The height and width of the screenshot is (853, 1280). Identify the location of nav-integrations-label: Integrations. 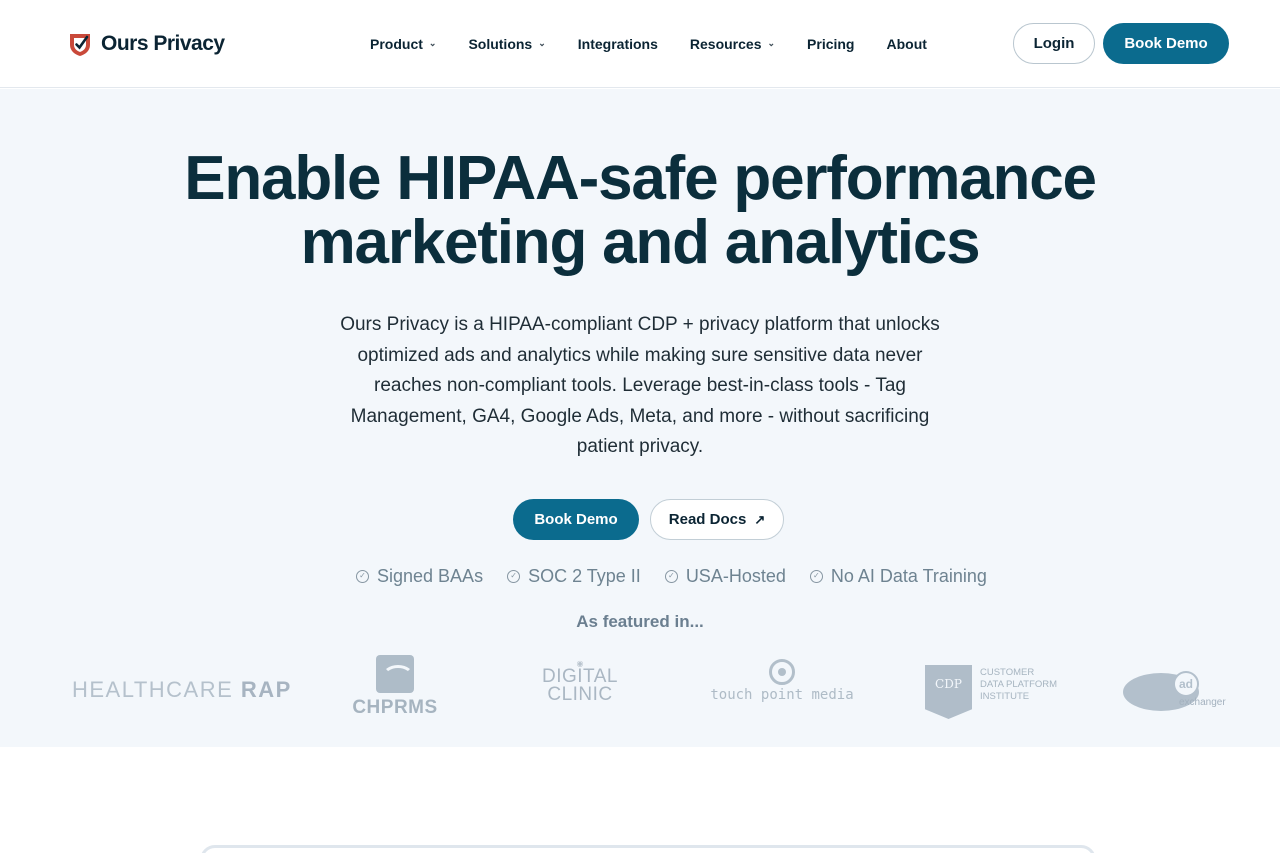
(617, 44).